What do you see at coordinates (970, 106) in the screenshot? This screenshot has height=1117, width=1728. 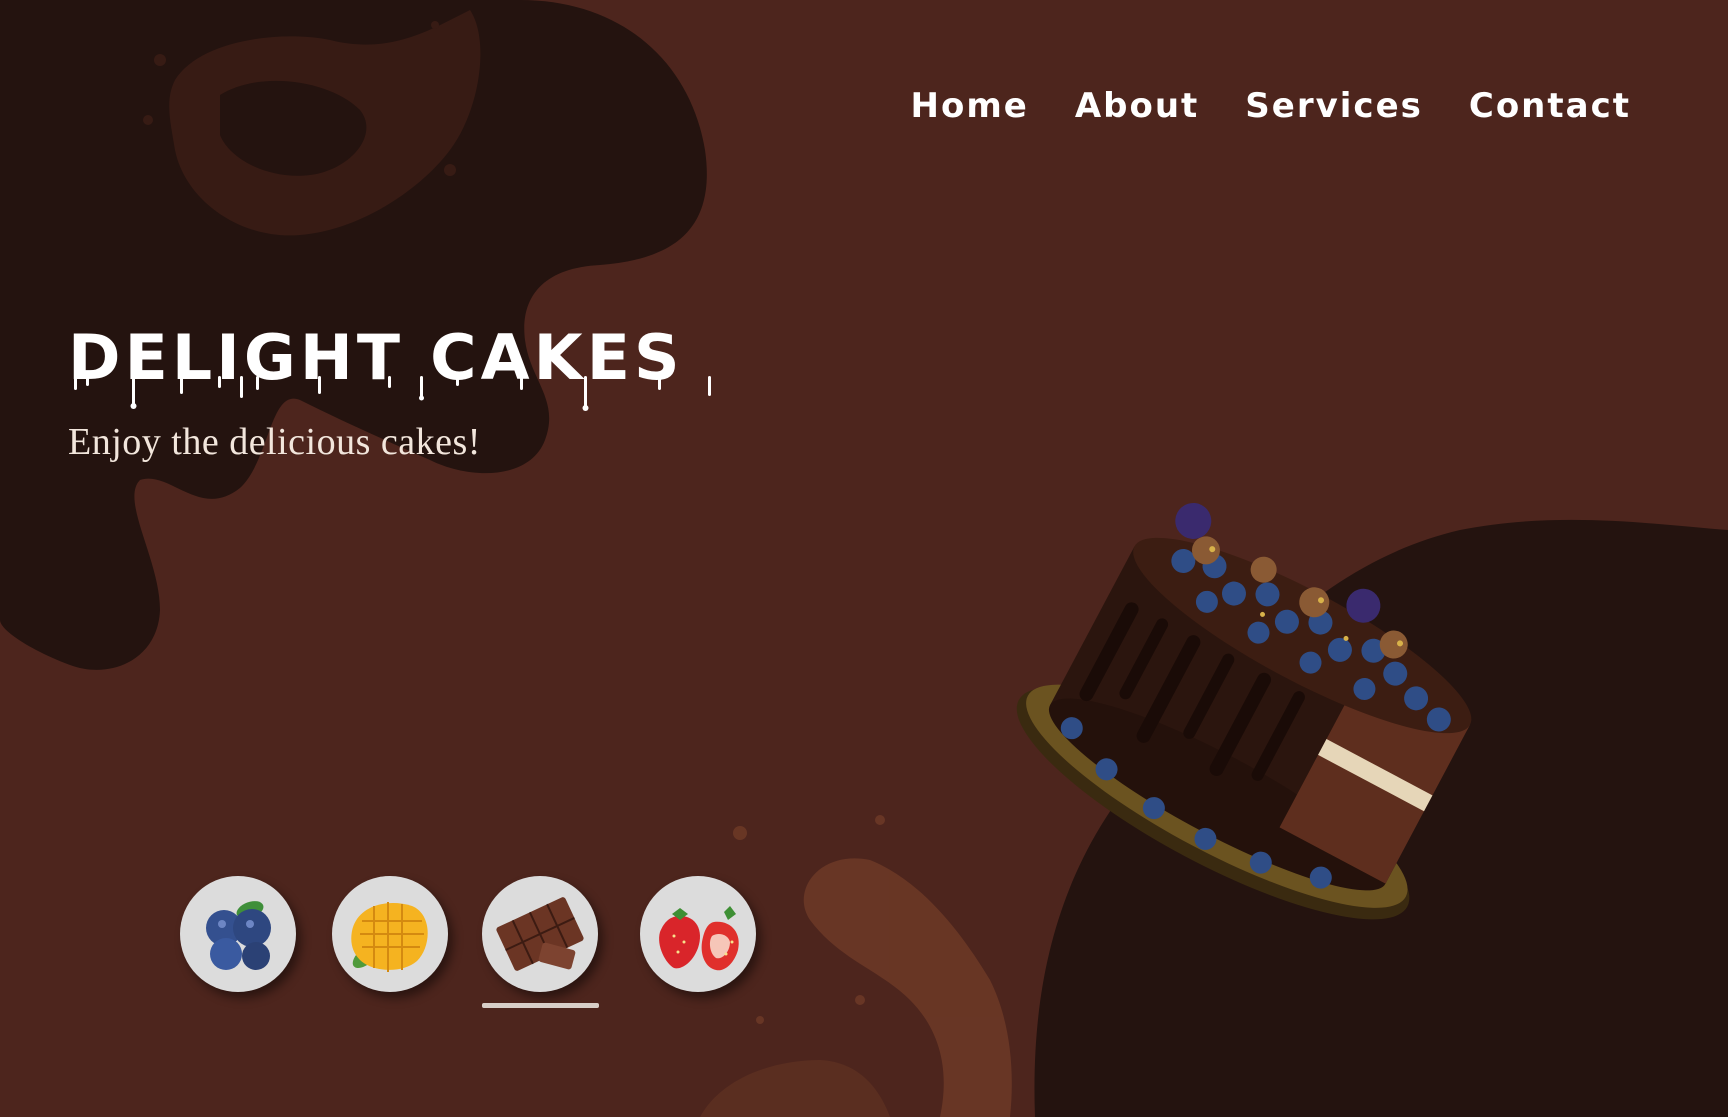 I see `nav-home: Home` at bounding box center [970, 106].